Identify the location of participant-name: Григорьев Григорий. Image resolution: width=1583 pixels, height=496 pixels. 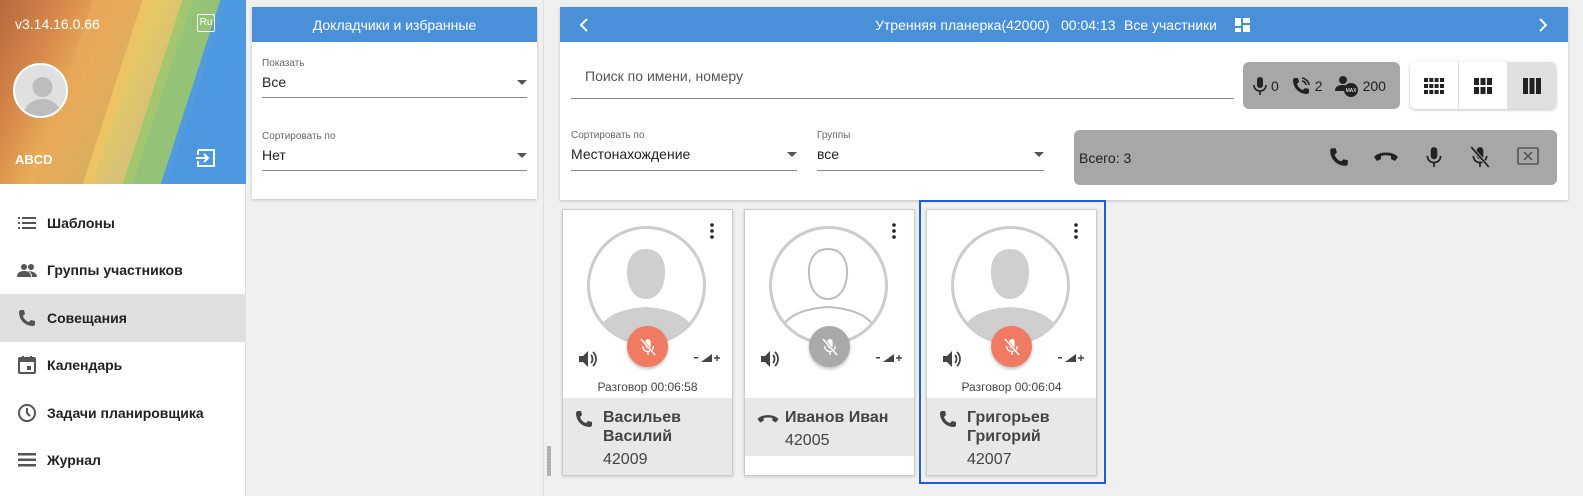
(1008, 427).